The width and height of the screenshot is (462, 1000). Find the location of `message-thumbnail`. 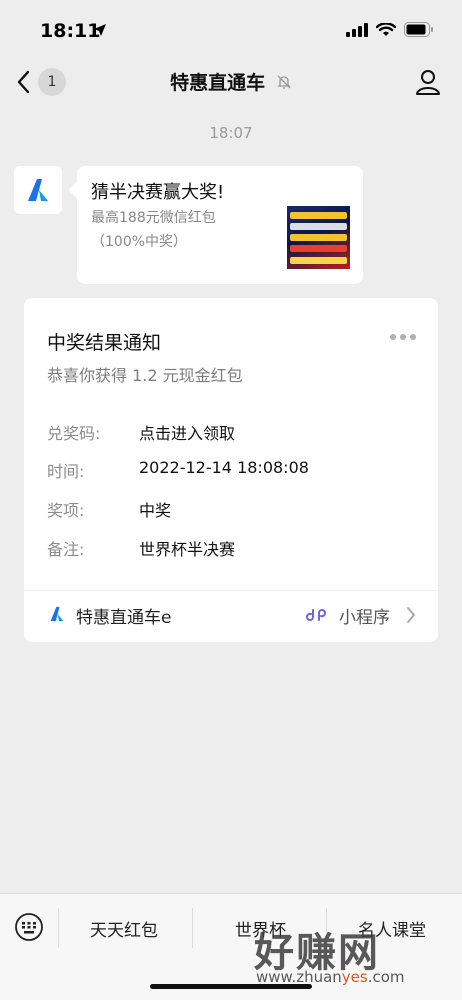

message-thumbnail is located at coordinates (318, 237).